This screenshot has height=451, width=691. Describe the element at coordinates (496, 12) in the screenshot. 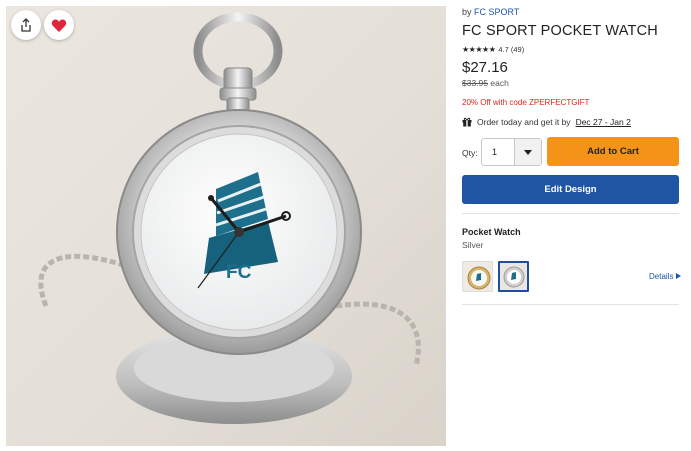

I see `brand-link: FC SPORT` at that location.